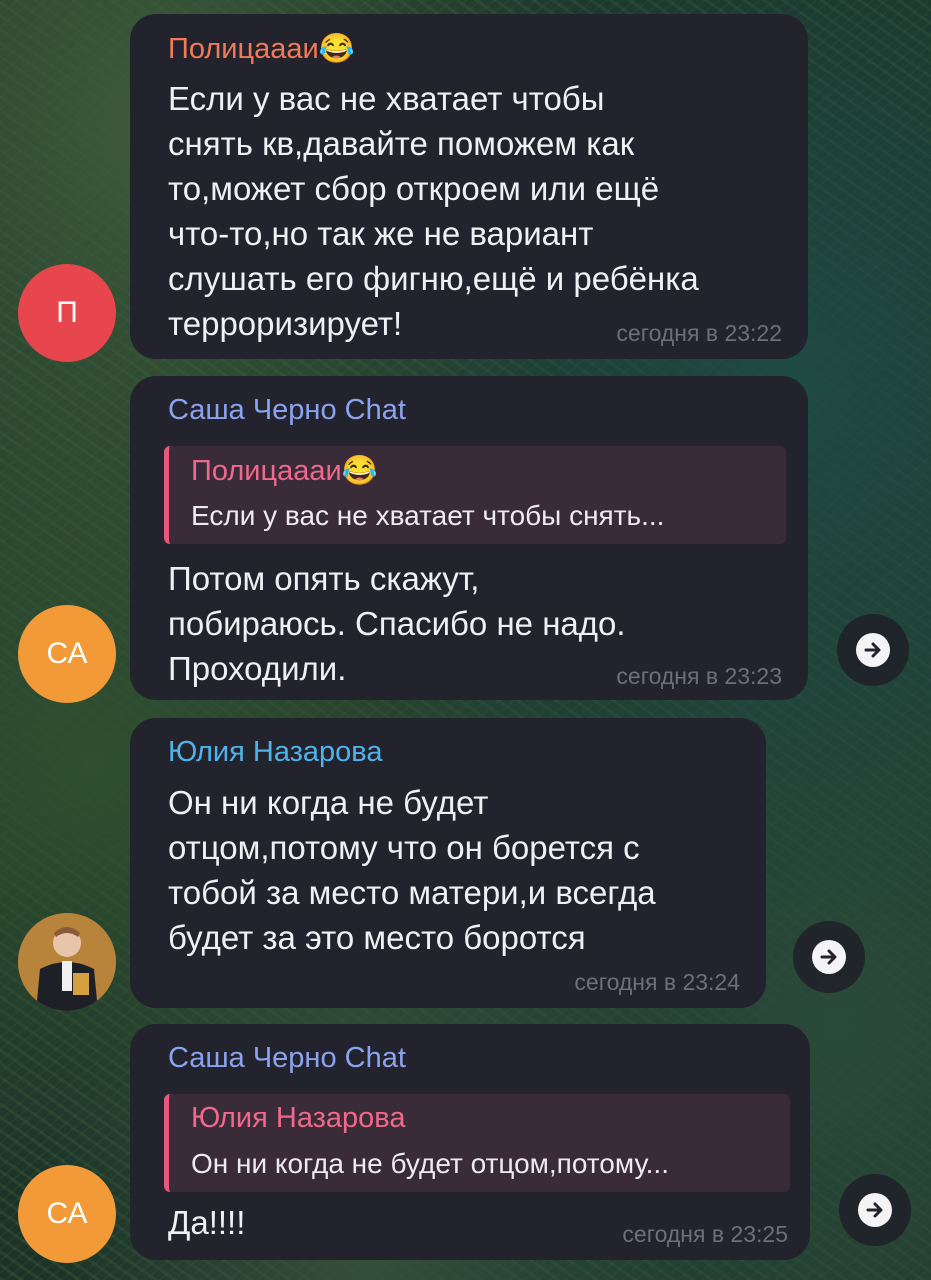 The width and height of the screenshot is (931, 1280). Describe the element at coordinates (412, 892) in the screenshot. I see `message-line: тобой за место матери,и всегда` at that location.